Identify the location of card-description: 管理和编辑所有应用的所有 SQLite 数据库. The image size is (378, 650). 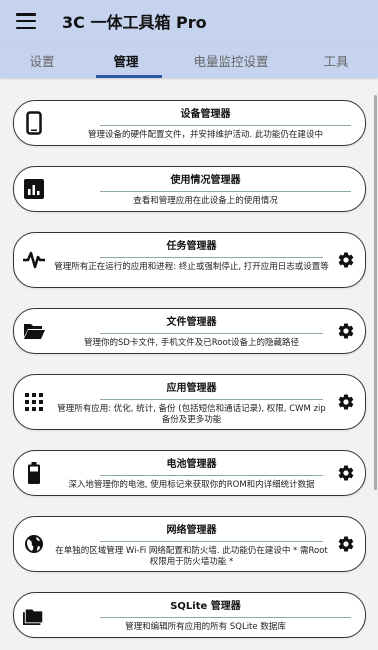
(205, 627).